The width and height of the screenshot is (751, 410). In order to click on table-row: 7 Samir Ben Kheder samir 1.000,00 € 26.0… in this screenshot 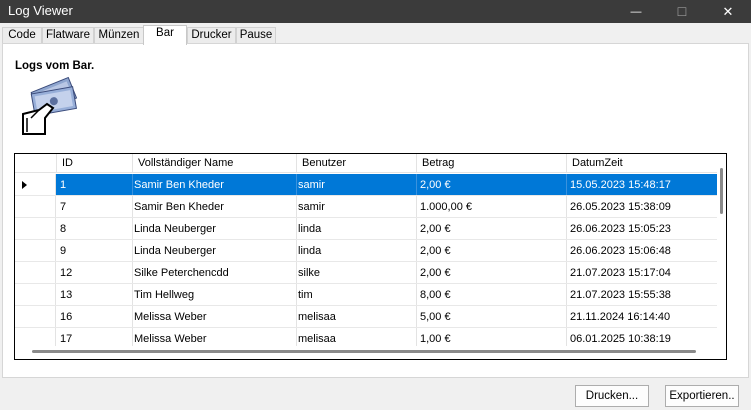, I will do `click(366, 207)`.